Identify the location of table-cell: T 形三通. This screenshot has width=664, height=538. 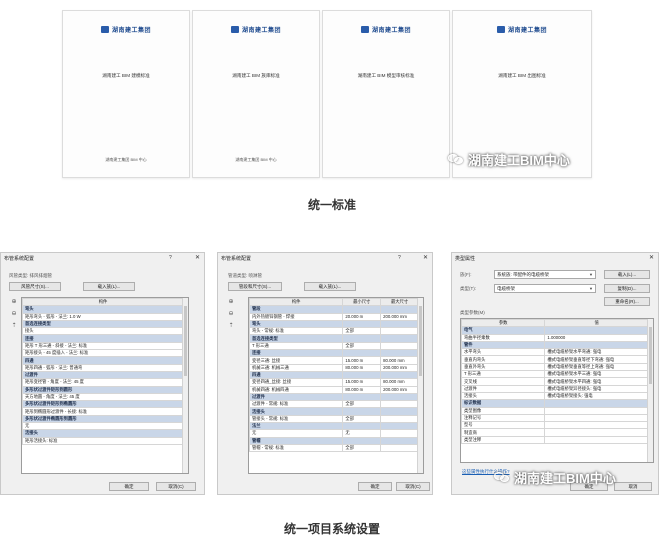
(503, 374).